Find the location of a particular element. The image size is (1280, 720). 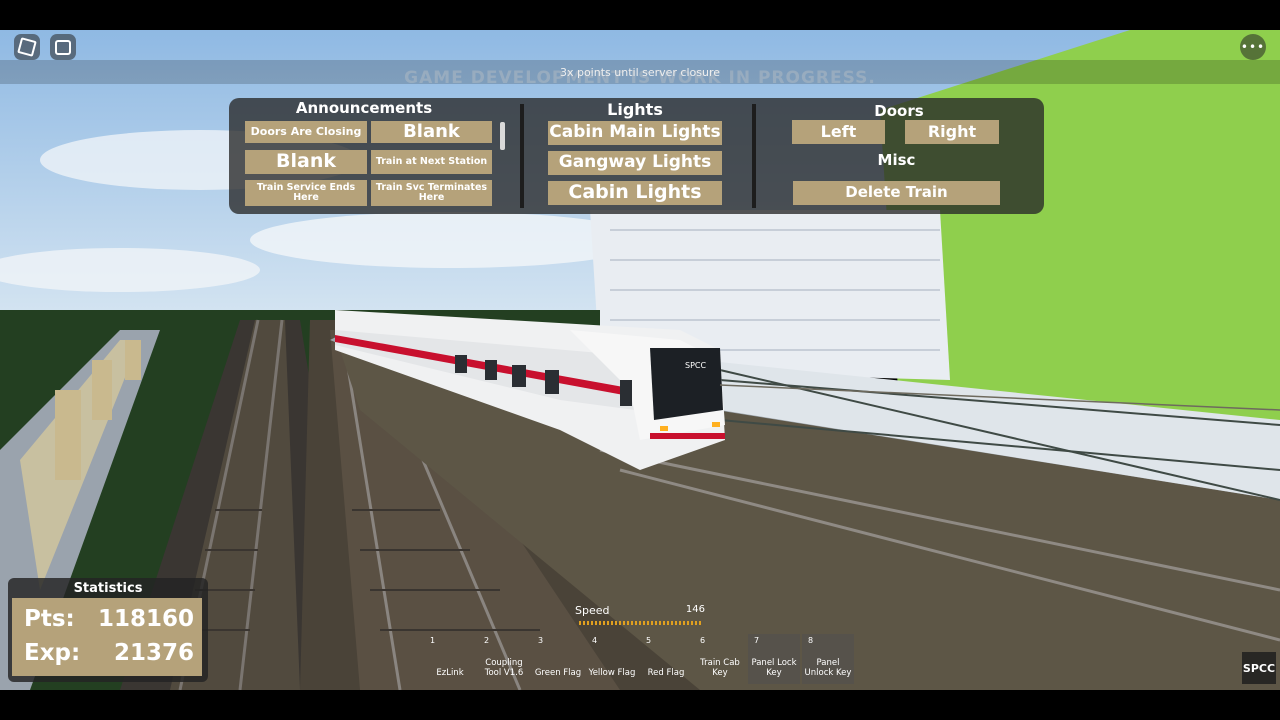

server-banner: 3x points until server closure is located at coordinates (640, 72).